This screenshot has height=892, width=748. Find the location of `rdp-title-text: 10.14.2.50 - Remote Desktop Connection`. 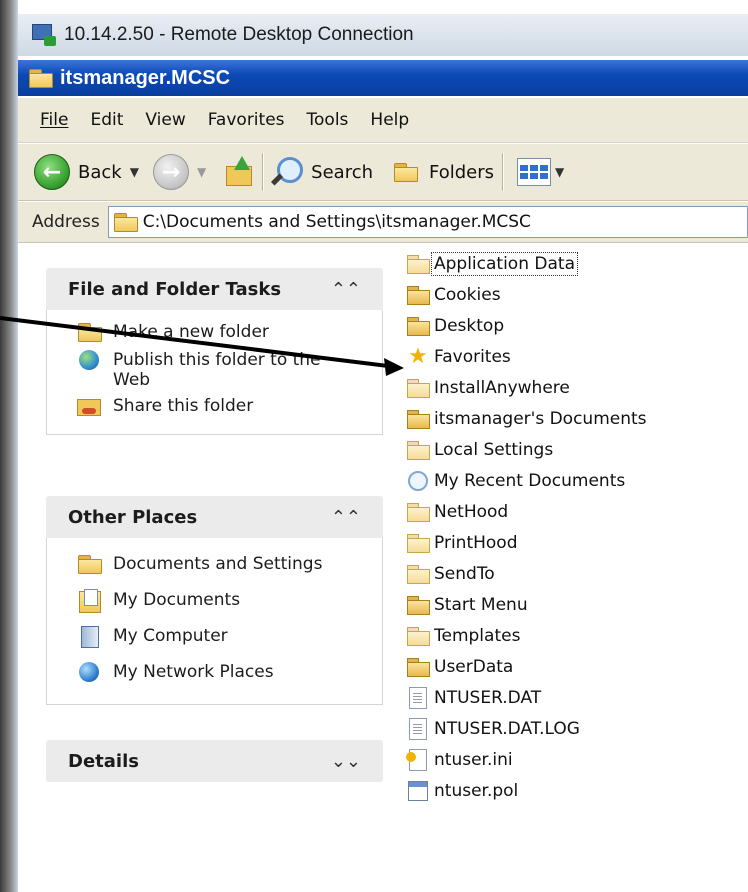

rdp-title-text: 10.14.2.50 - Remote Desktop Connection is located at coordinates (239, 34).